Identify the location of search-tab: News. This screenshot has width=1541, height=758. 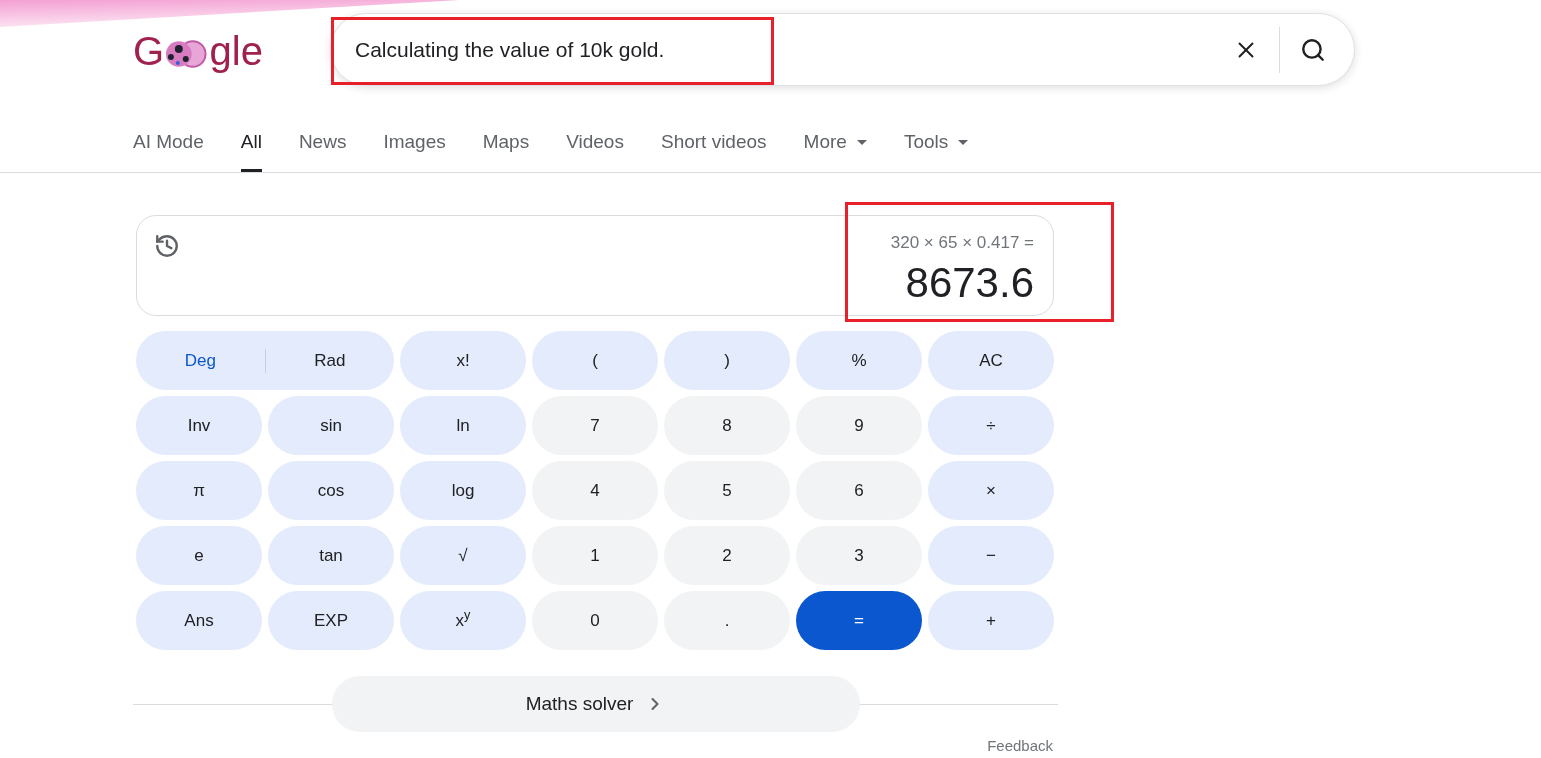
(322, 144).